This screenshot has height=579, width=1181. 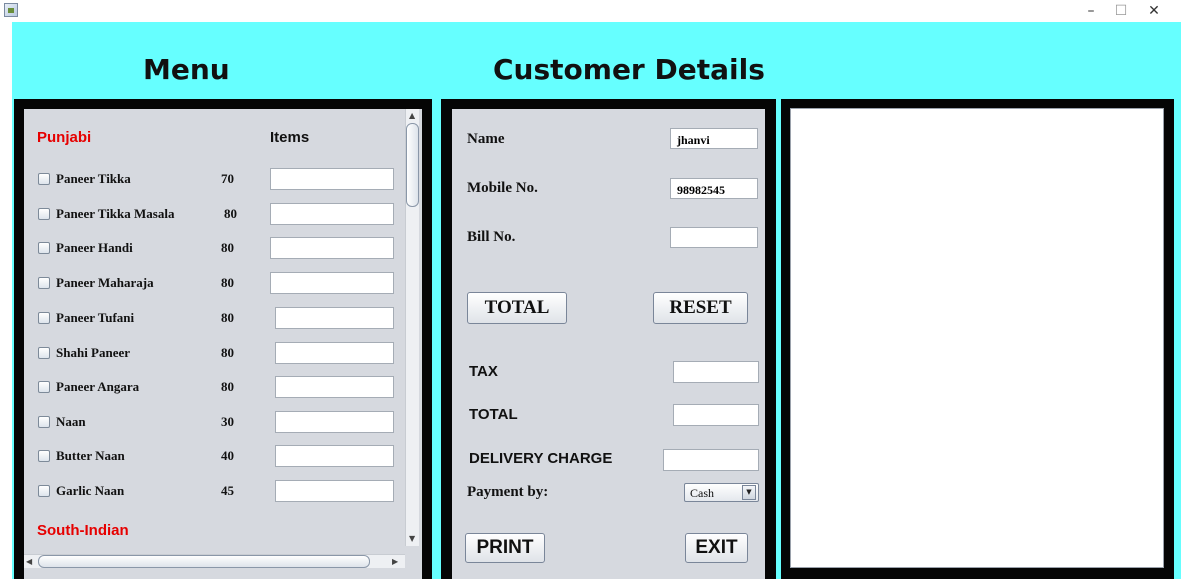 I want to click on app-icon, so click(x=11, y=10).